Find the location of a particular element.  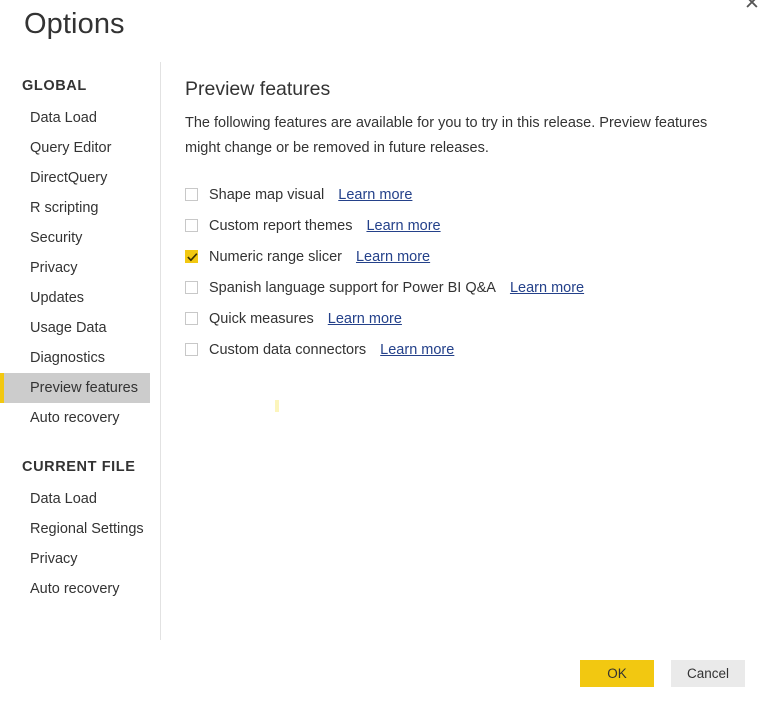

sidebar-item-label: Usage Data is located at coordinates (68, 328).